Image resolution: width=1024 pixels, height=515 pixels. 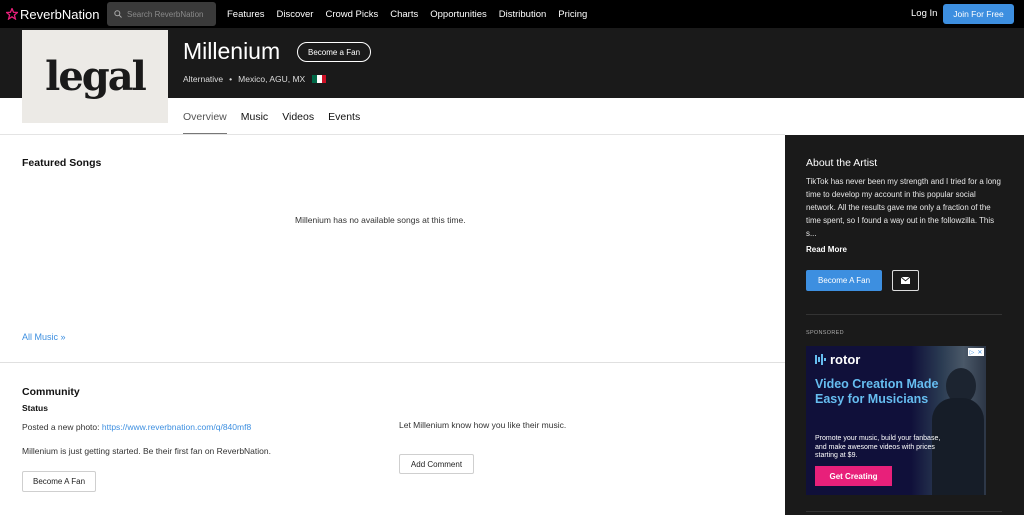 I want to click on read-more-link: Read More, so click(x=826, y=249).